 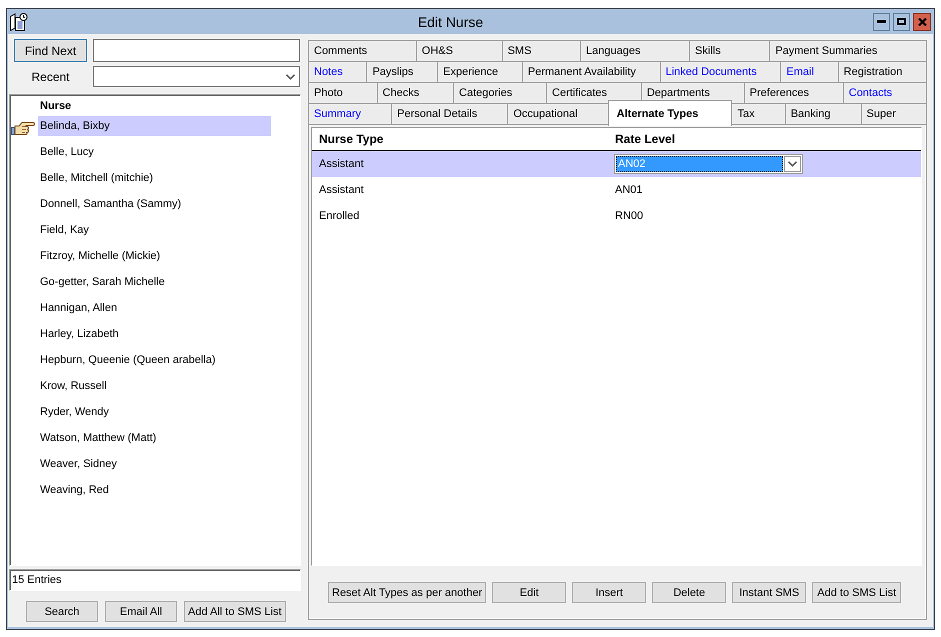 What do you see at coordinates (459, 50) in the screenshot?
I see `tab: OH&S` at bounding box center [459, 50].